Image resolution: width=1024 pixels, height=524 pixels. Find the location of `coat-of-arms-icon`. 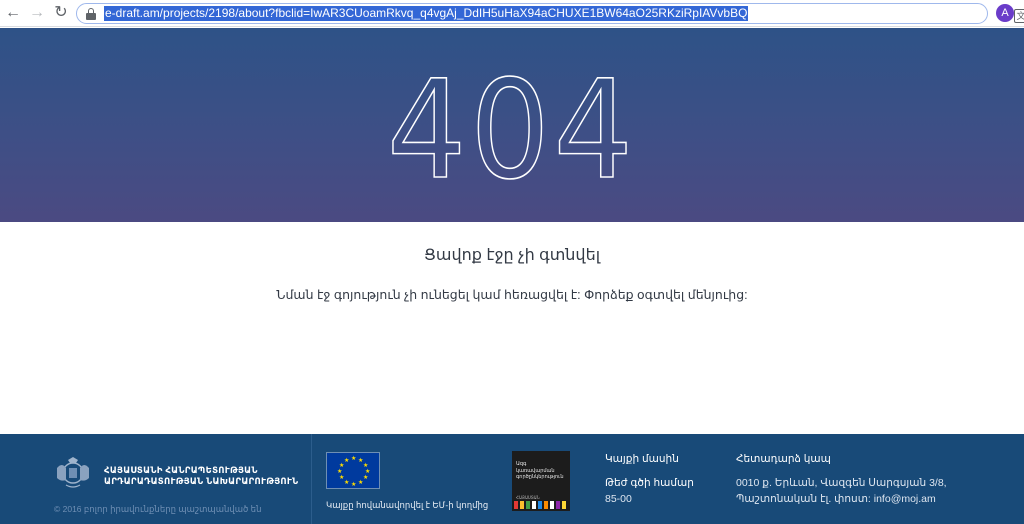

coat-of-arms-icon is located at coordinates (73, 473).